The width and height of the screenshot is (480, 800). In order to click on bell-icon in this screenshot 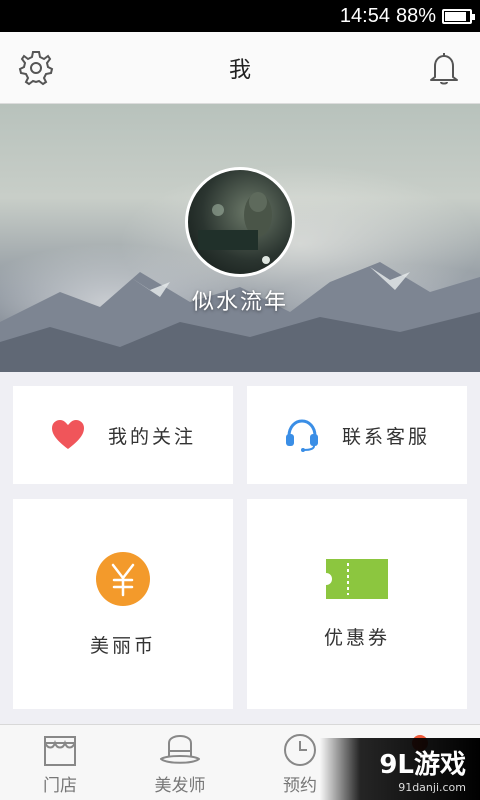, I will do `click(444, 69)`.